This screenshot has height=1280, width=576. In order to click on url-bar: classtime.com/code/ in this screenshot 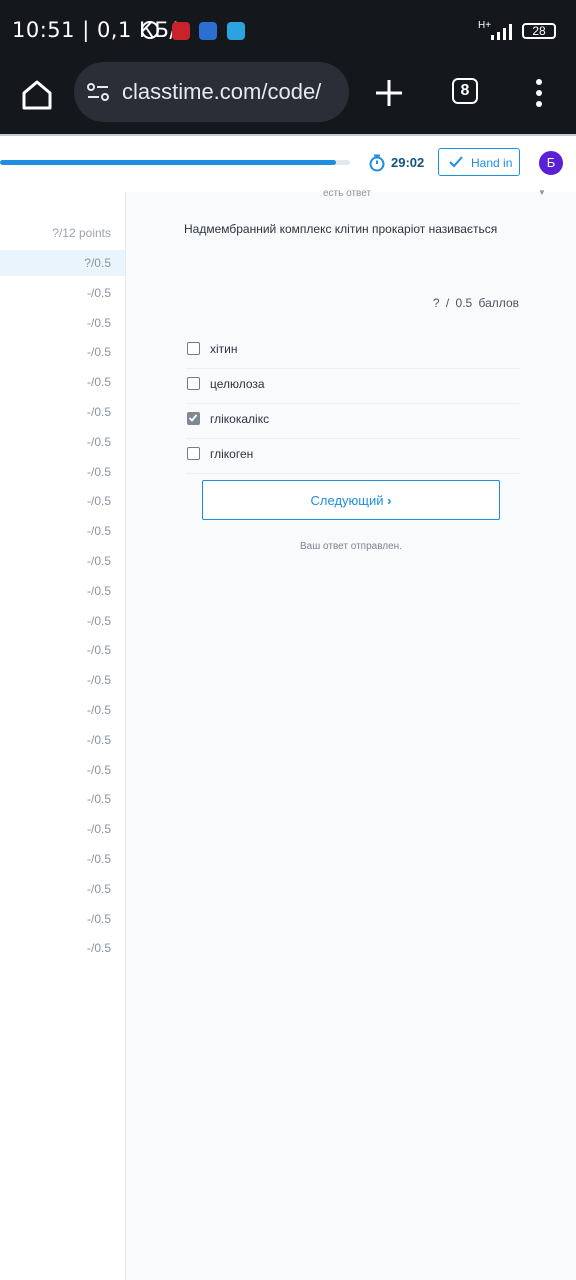, I will do `click(211, 92)`.